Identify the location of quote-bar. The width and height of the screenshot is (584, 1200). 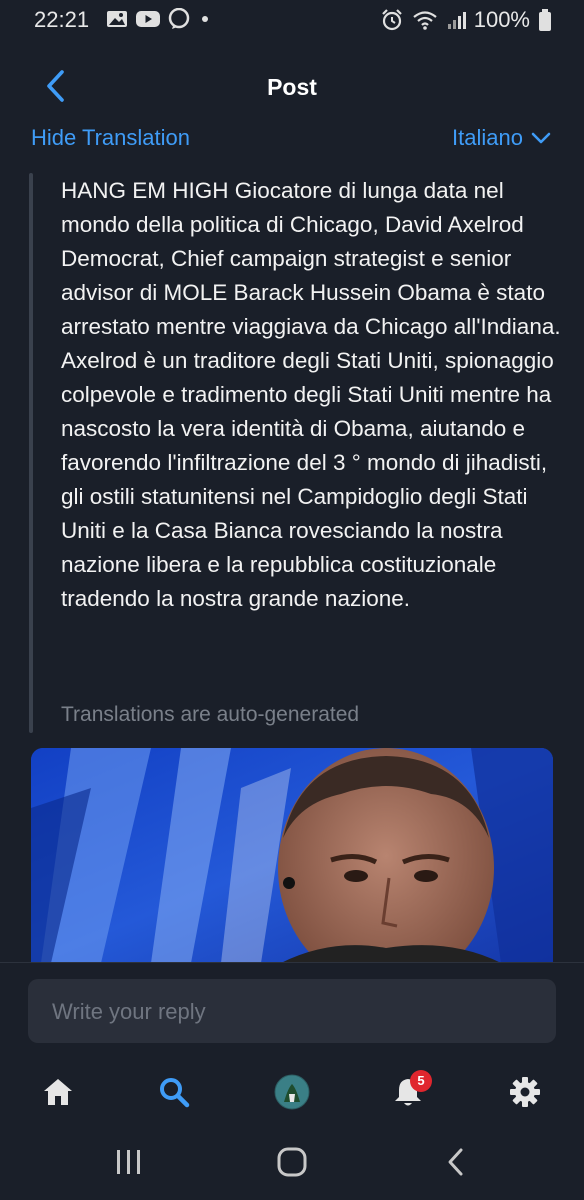
(31, 453).